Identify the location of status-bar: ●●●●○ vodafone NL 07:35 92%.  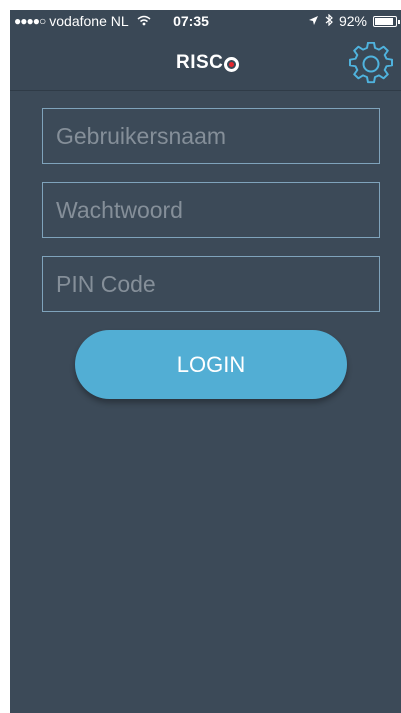
(205, 21).